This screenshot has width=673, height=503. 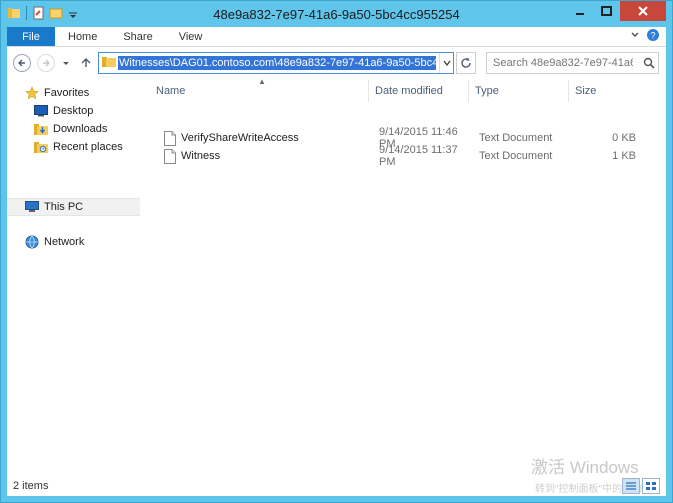 What do you see at coordinates (585, 467) in the screenshot?
I see `activation-watermark: 激活 Windows` at bounding box center [585, 467].